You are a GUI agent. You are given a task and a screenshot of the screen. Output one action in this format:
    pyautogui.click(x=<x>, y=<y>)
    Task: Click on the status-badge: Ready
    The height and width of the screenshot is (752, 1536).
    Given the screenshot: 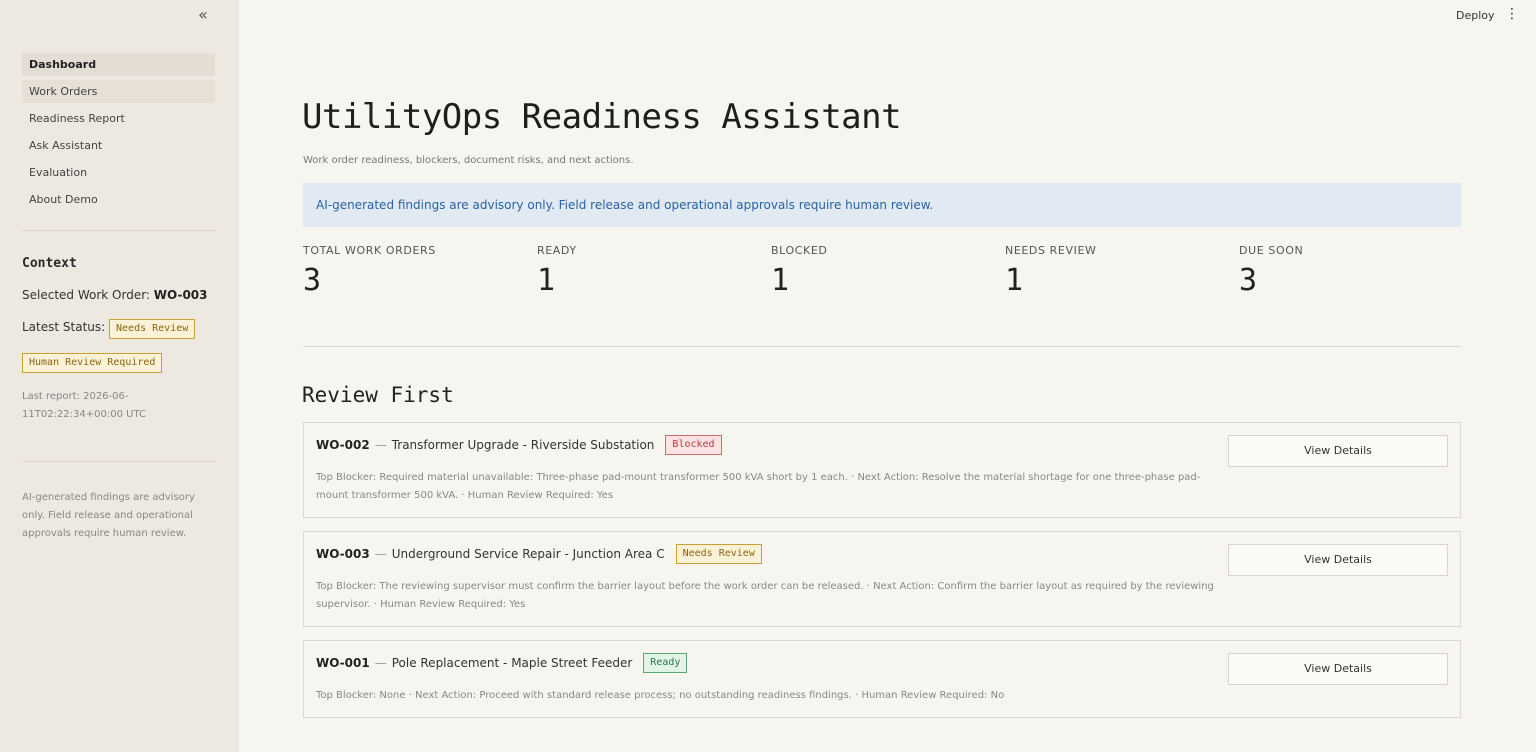 What is the action you would take?
    pyautogui.click(x=665, y=663)
    